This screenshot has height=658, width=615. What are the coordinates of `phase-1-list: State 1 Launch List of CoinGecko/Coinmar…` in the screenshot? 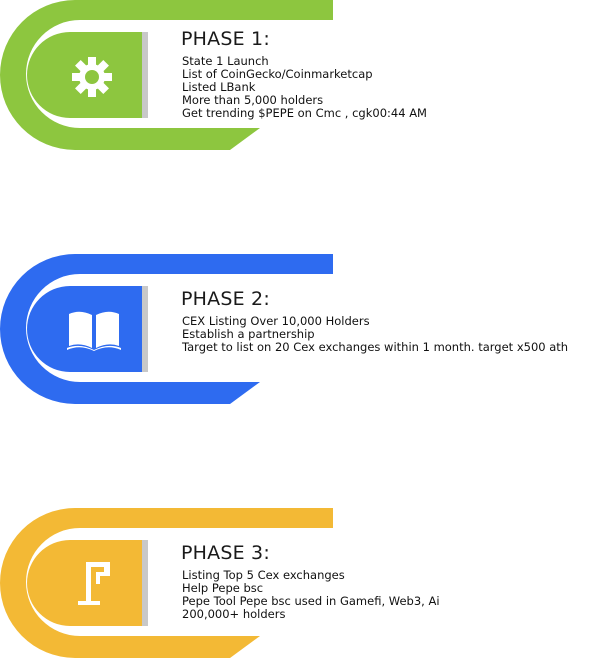 It's located at (304, 87).